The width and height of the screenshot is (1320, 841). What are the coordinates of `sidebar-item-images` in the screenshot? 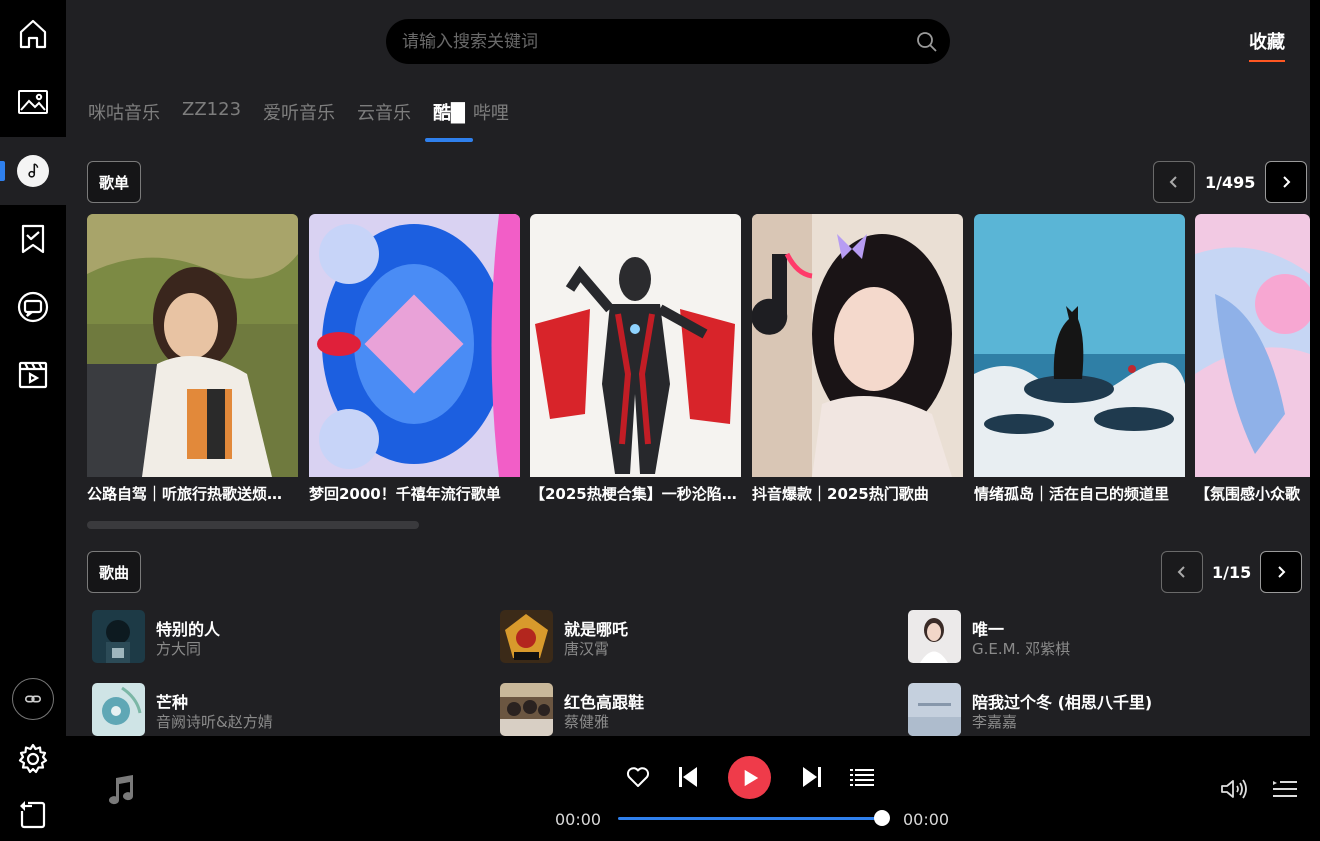 It's located at (33, 102).